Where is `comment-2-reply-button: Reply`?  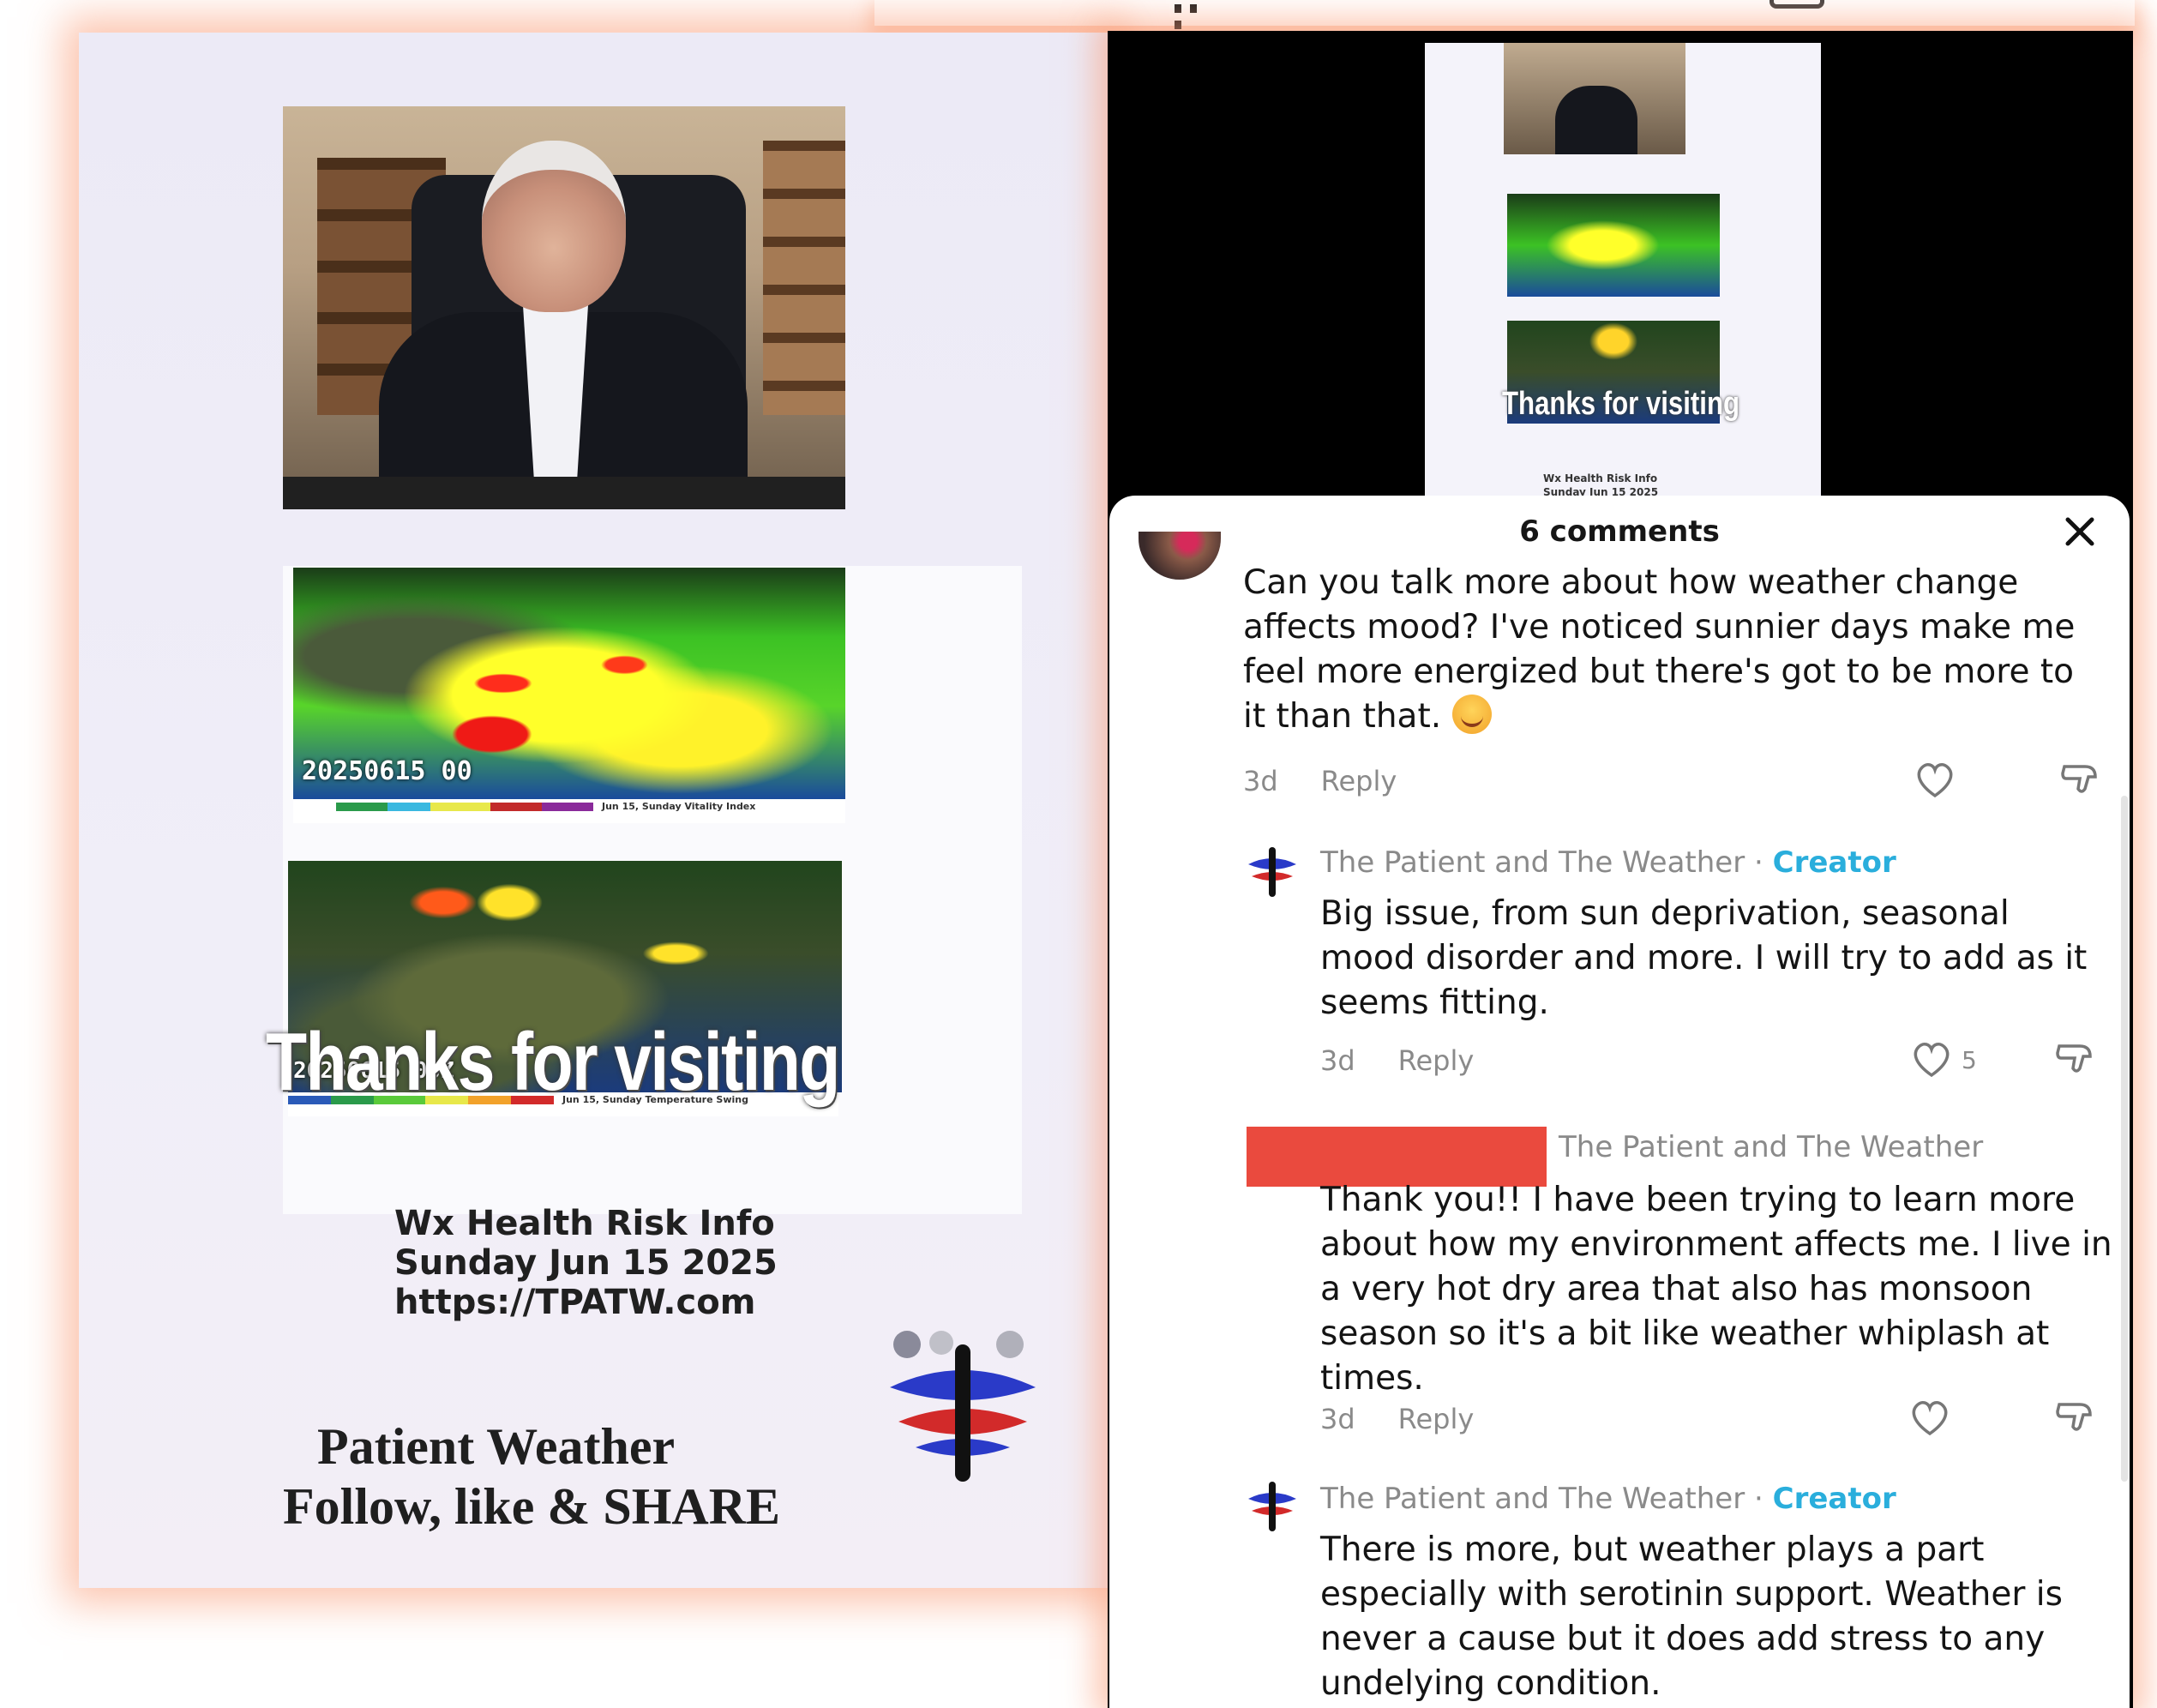 comment-2-reply-button: Reply is located at coordinates (1436, 1060).